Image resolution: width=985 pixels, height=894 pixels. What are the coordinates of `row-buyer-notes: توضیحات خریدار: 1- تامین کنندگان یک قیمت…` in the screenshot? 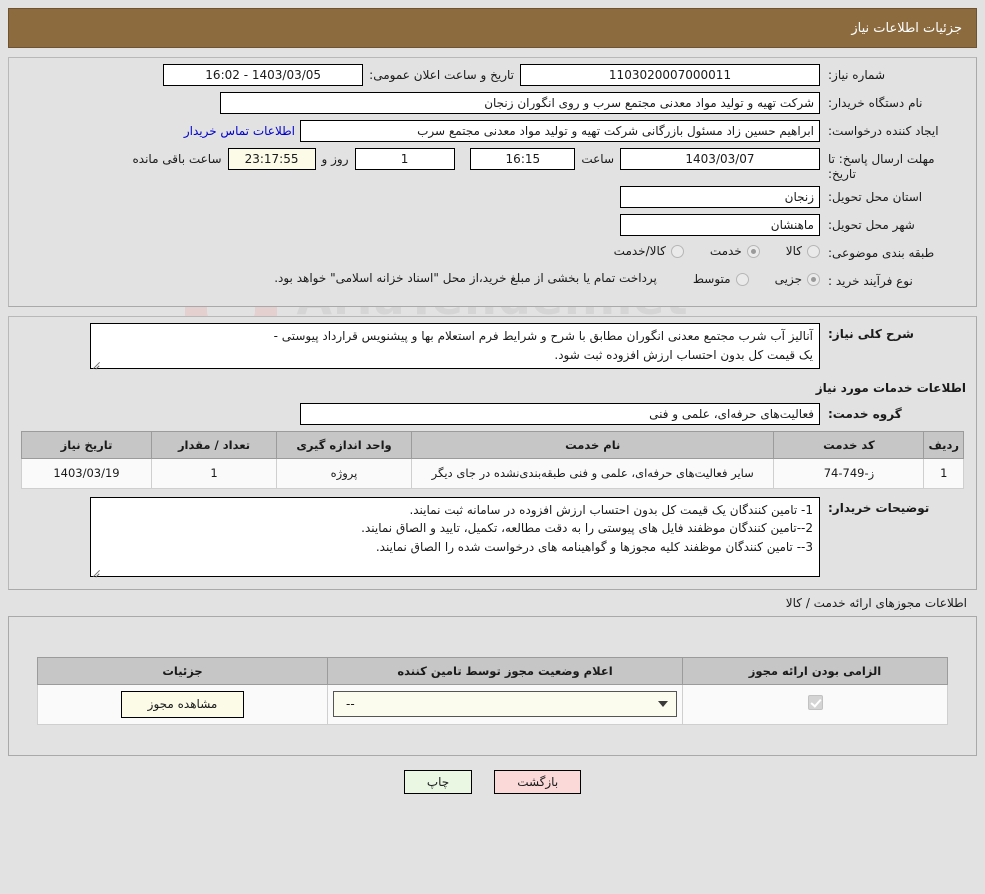 It's located at (492, 536).